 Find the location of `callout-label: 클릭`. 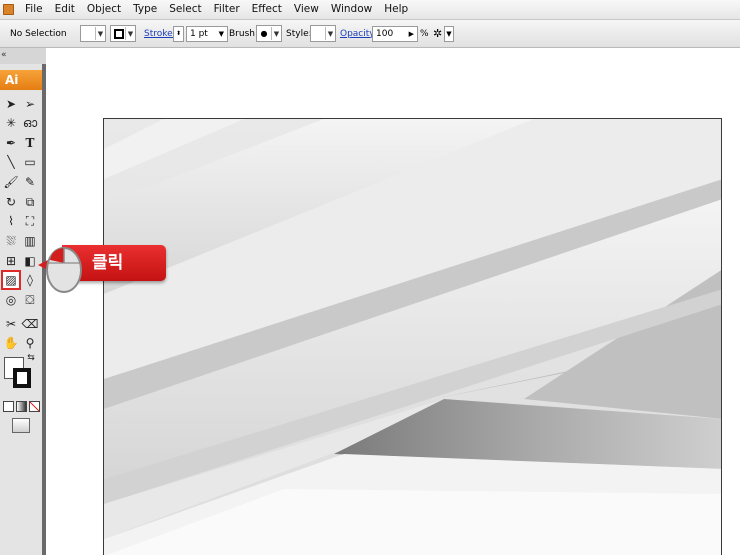

callout-label: 클릭 is located at coordinates (108, 263).